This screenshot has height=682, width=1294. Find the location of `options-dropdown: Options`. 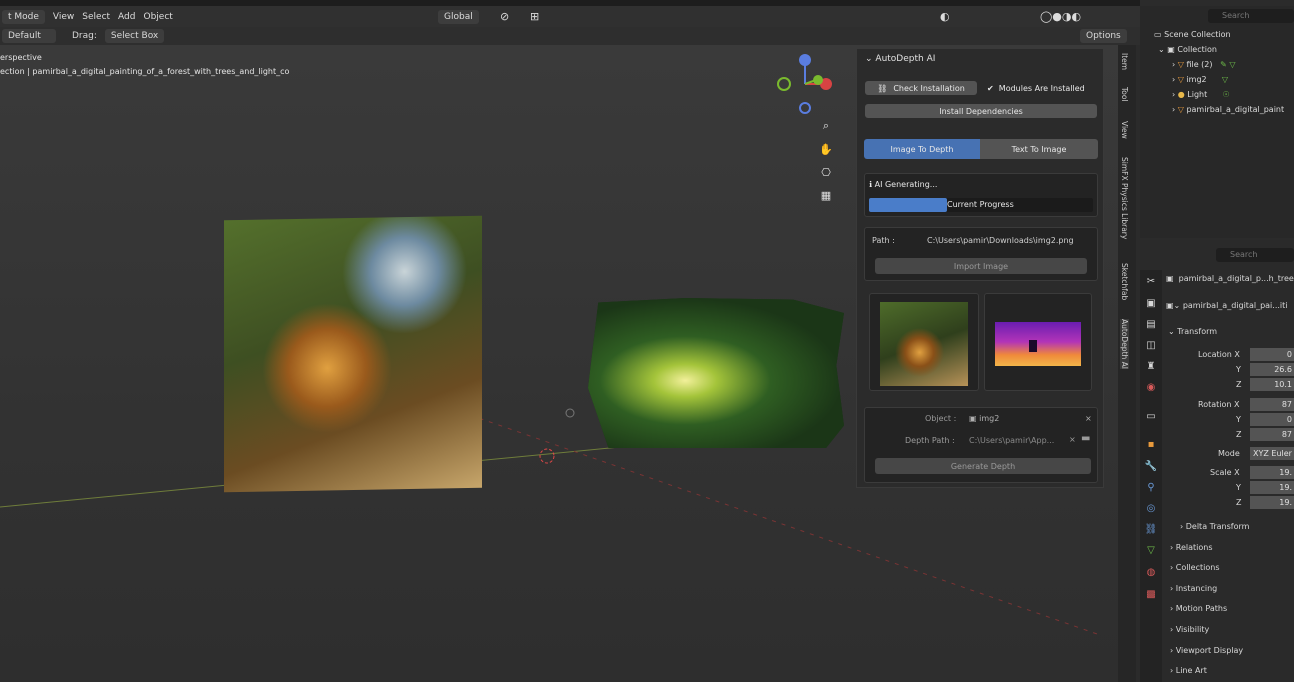

options-dropdown: Options is located at coordinates (1103, 36).